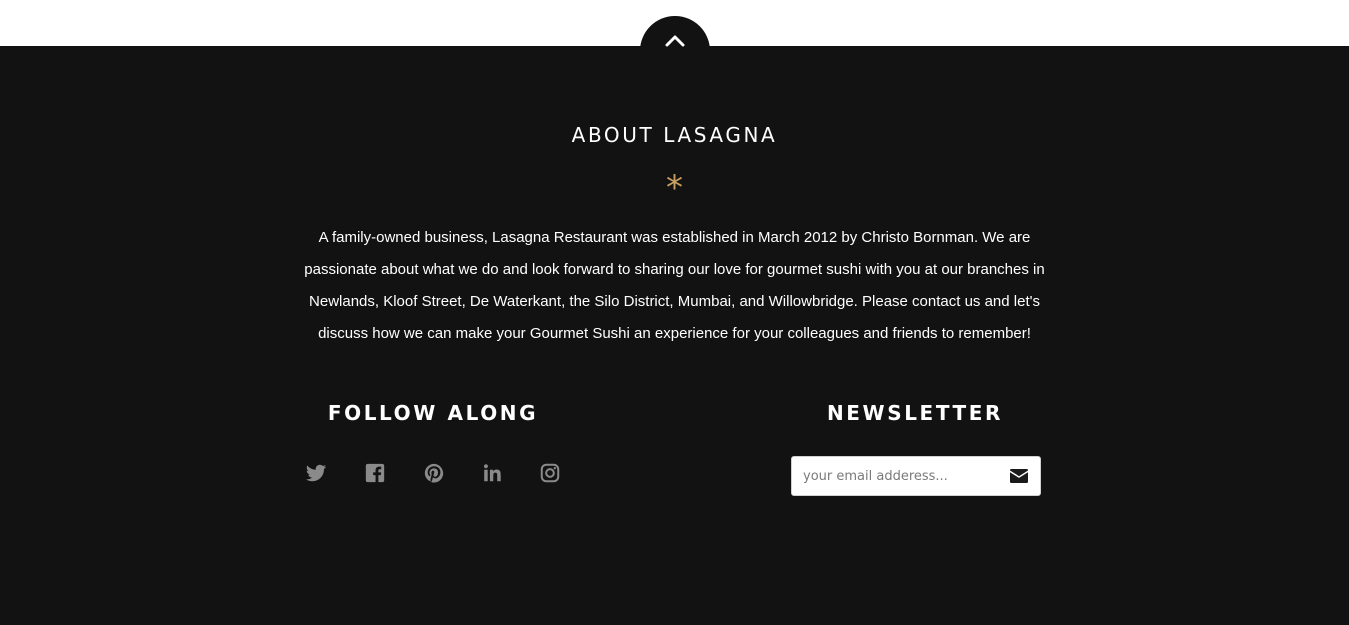  Describe the element at coordinates (674, 135) in the screenshot. I see `about-title: ABOUT LASAGNA` at that location.